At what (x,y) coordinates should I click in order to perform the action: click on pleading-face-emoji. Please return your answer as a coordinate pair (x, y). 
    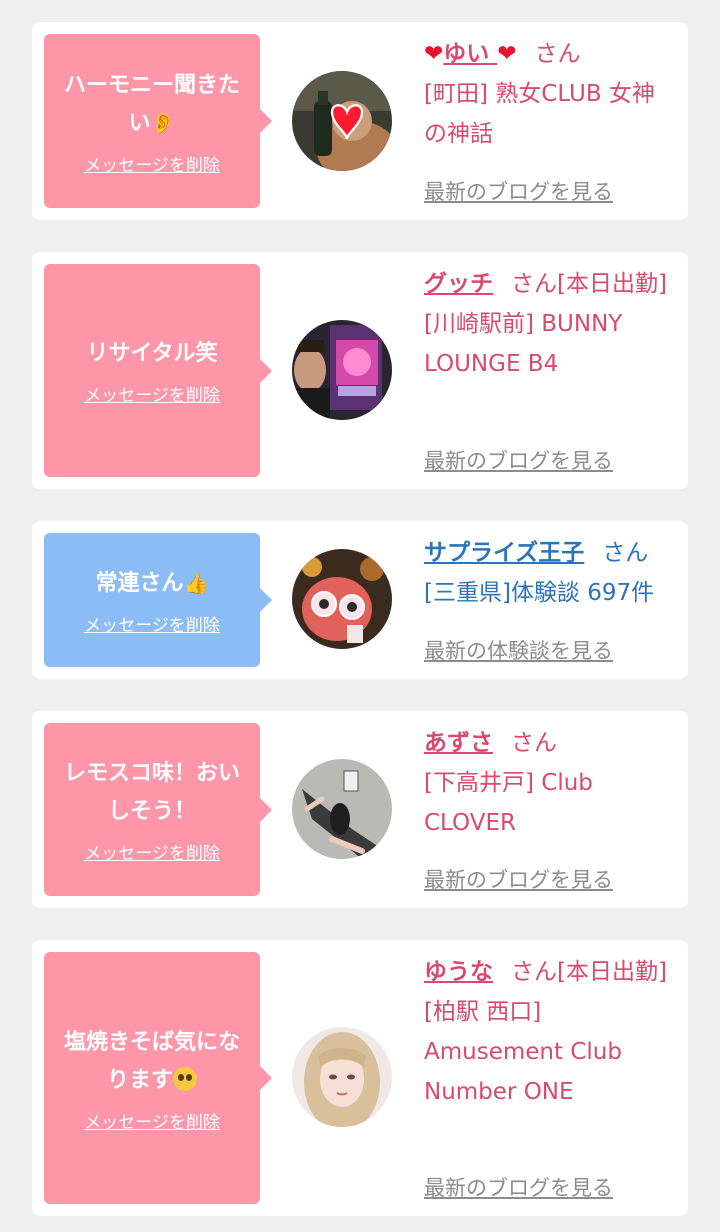
    Looking at the image, I should click on (185, 1078).